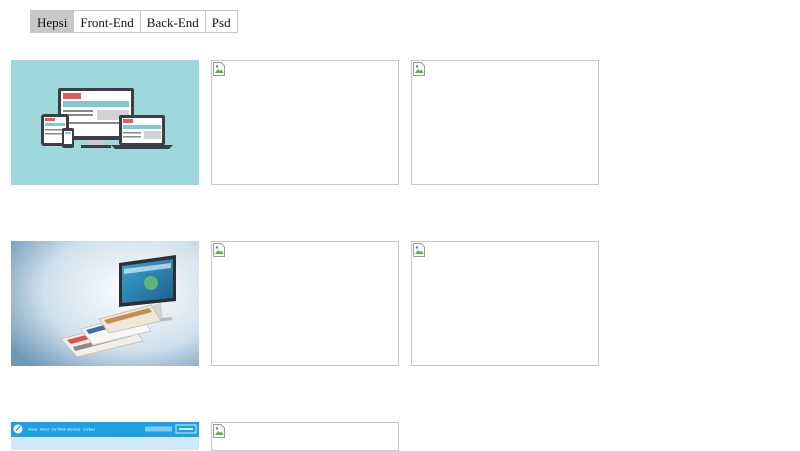 This screenshot has width=800, height=451. I want to click on portfolio-image-monitor-webpages, so click(105, 303).